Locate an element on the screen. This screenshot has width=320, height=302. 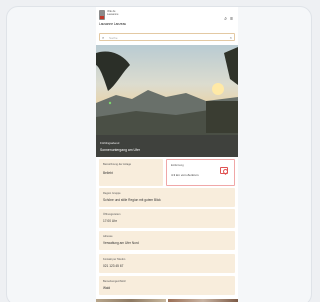
logo-line-2: Lausanne is located at coordinates (113, 14).